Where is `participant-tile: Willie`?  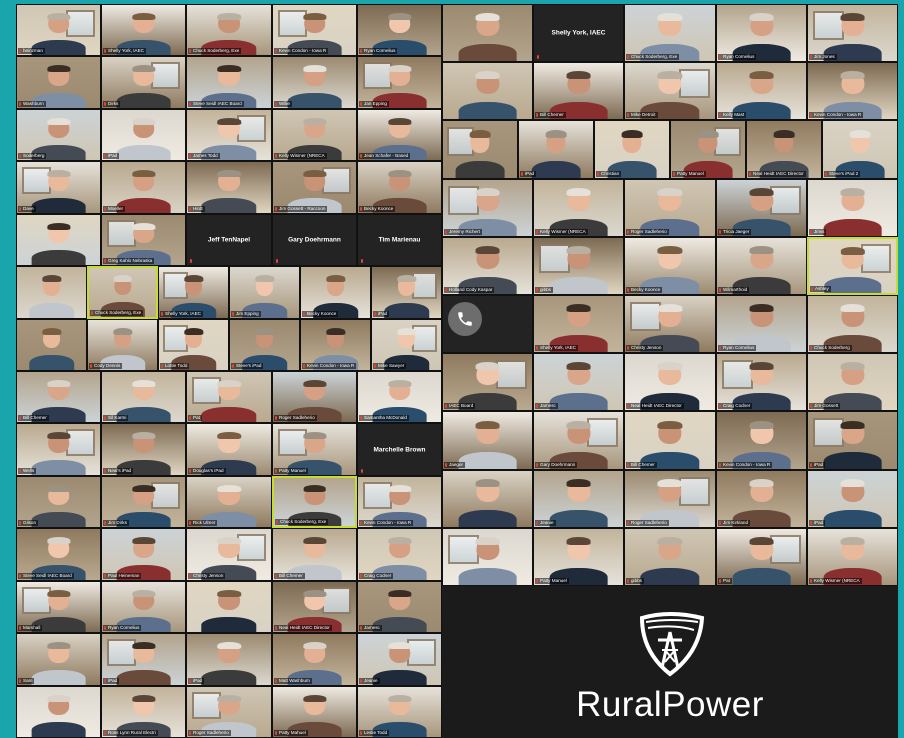
participant-tile: Willie is located at coordinates (314, 82).